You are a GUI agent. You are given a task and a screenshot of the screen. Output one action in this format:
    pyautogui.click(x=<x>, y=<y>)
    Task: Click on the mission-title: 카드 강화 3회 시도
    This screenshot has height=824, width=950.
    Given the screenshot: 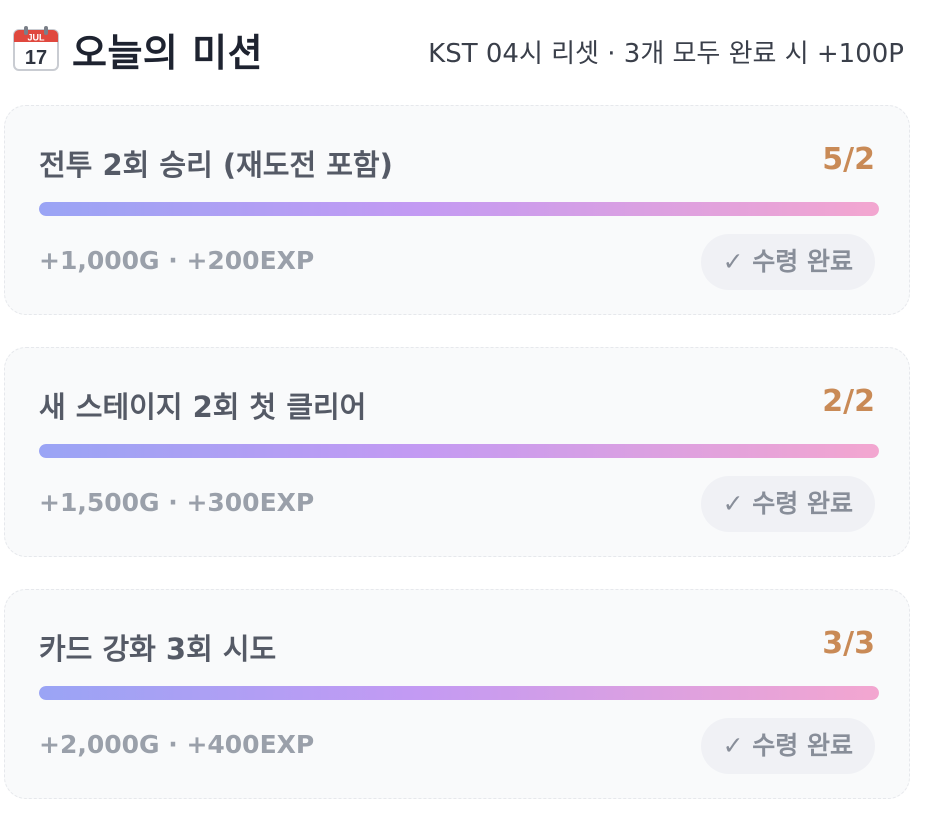 What is the action you would take?
    pyautogui.click(x=158, y=649)
    